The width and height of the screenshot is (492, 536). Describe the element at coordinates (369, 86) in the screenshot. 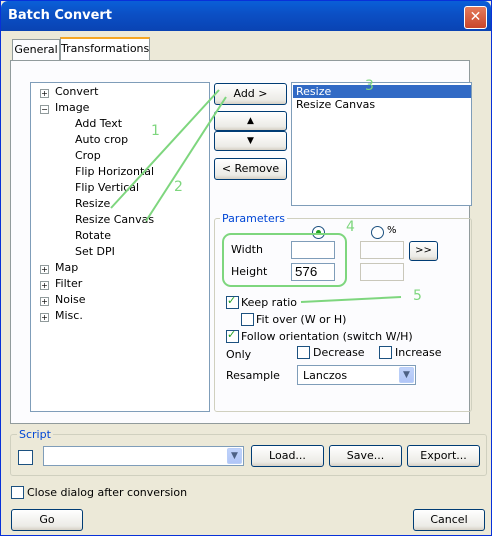

I see `annotation-number-3: 3` at that location.